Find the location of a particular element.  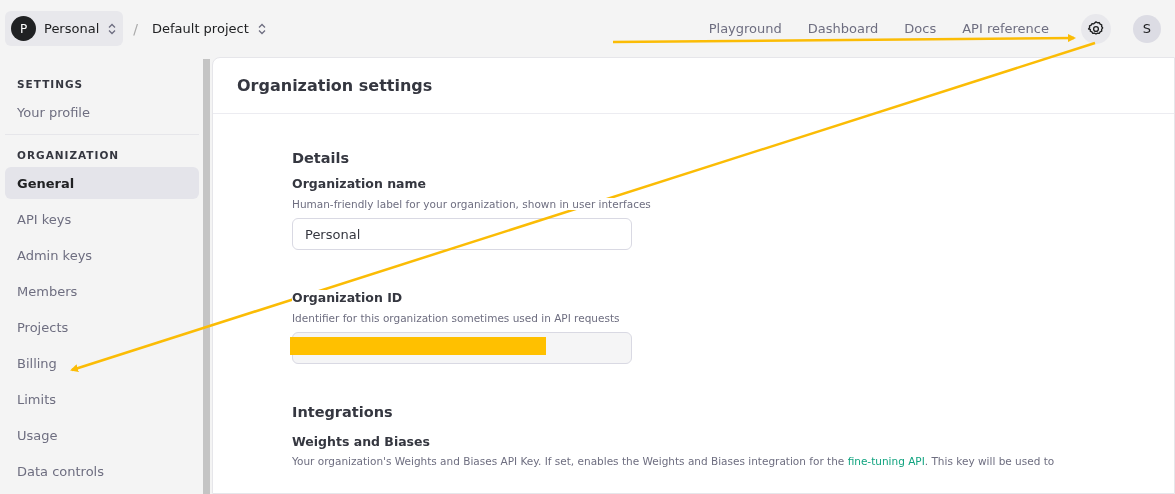

sidebar-item: Billing is located at coordinates (102, 363).